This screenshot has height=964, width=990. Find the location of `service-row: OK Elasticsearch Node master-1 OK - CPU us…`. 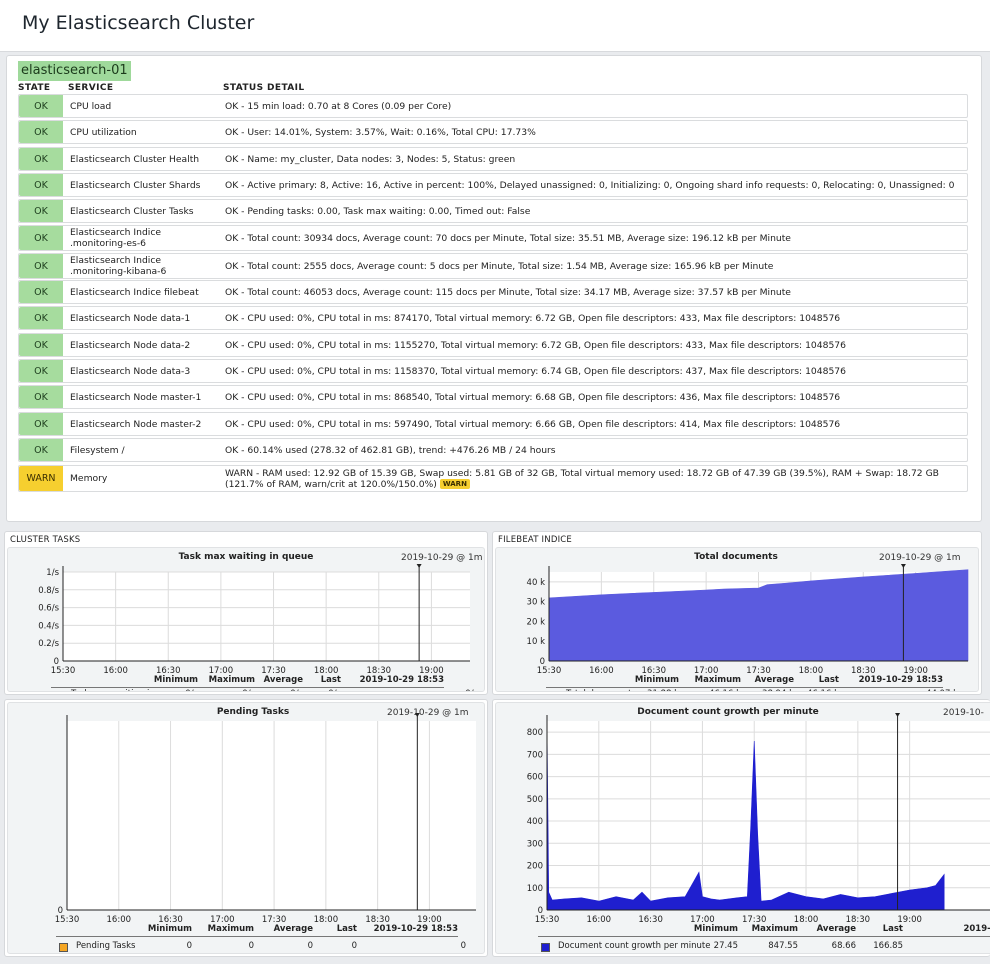

service-row: OK Elasticsearch Node master-1 OK - CPU us… is located at coordinates (493, 397).